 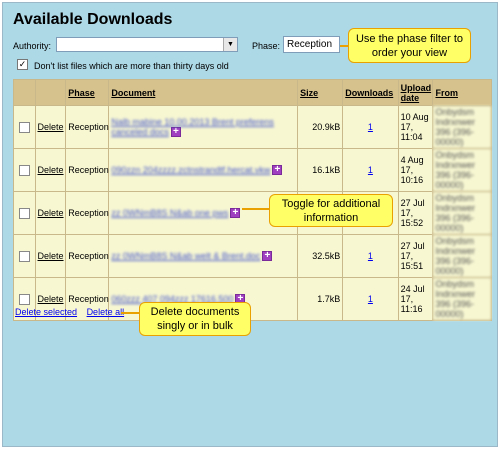 I want to click on downloads-column-header: Downloads, so click(x=370, y=92).